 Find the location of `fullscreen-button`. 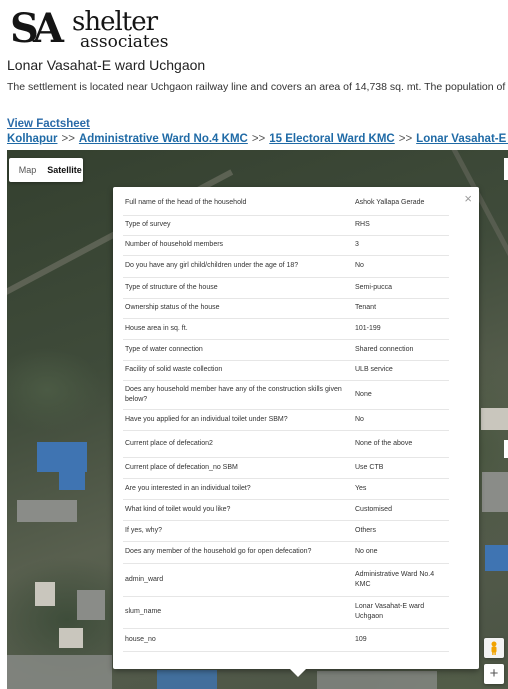

fullscreen-button is located at coordinates (506, 169).